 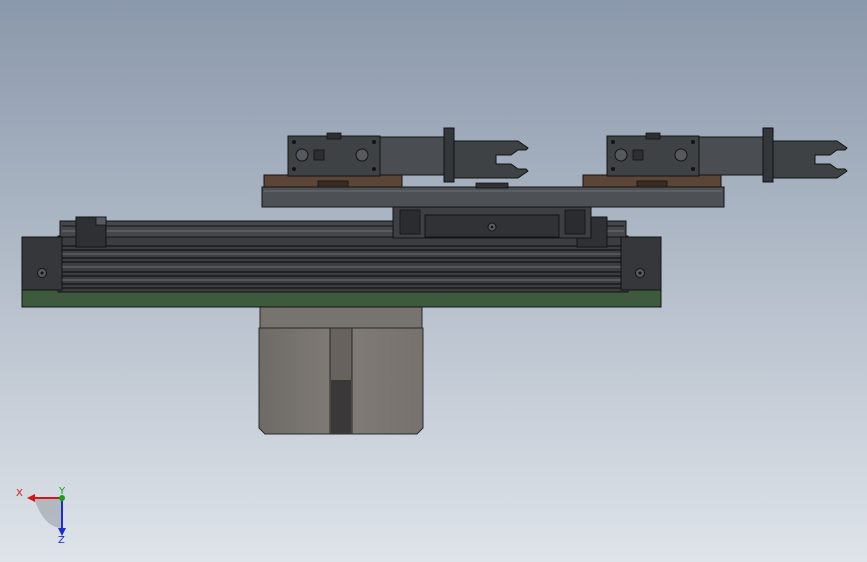 What do you see at coordinates (19, 493) in the screenshot?
I see `x-axis-label: X` at bounding box center [19, 493].